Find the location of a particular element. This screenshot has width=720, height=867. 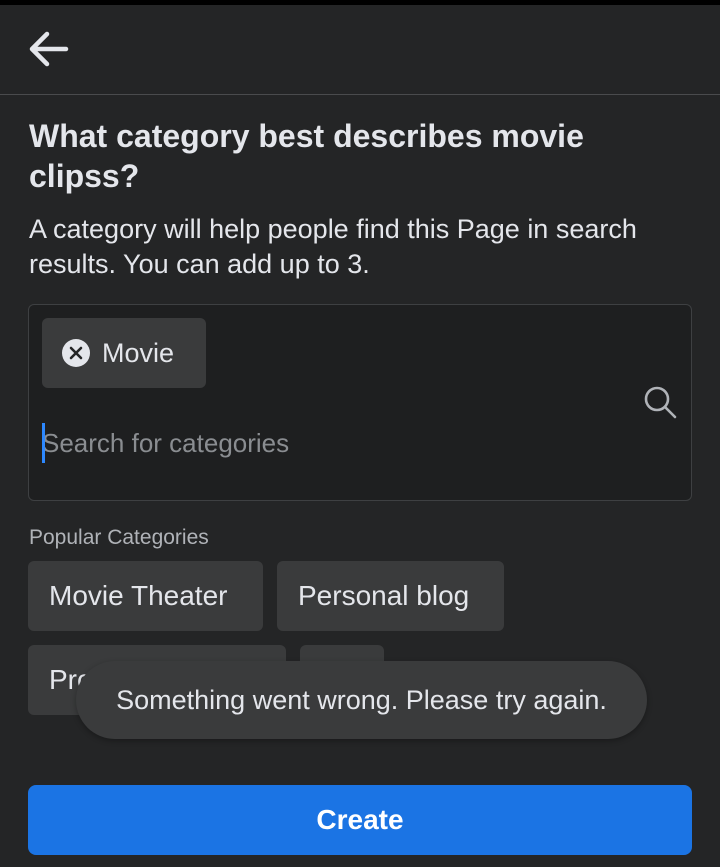

text-cursor is located at coordinates (43, 443).